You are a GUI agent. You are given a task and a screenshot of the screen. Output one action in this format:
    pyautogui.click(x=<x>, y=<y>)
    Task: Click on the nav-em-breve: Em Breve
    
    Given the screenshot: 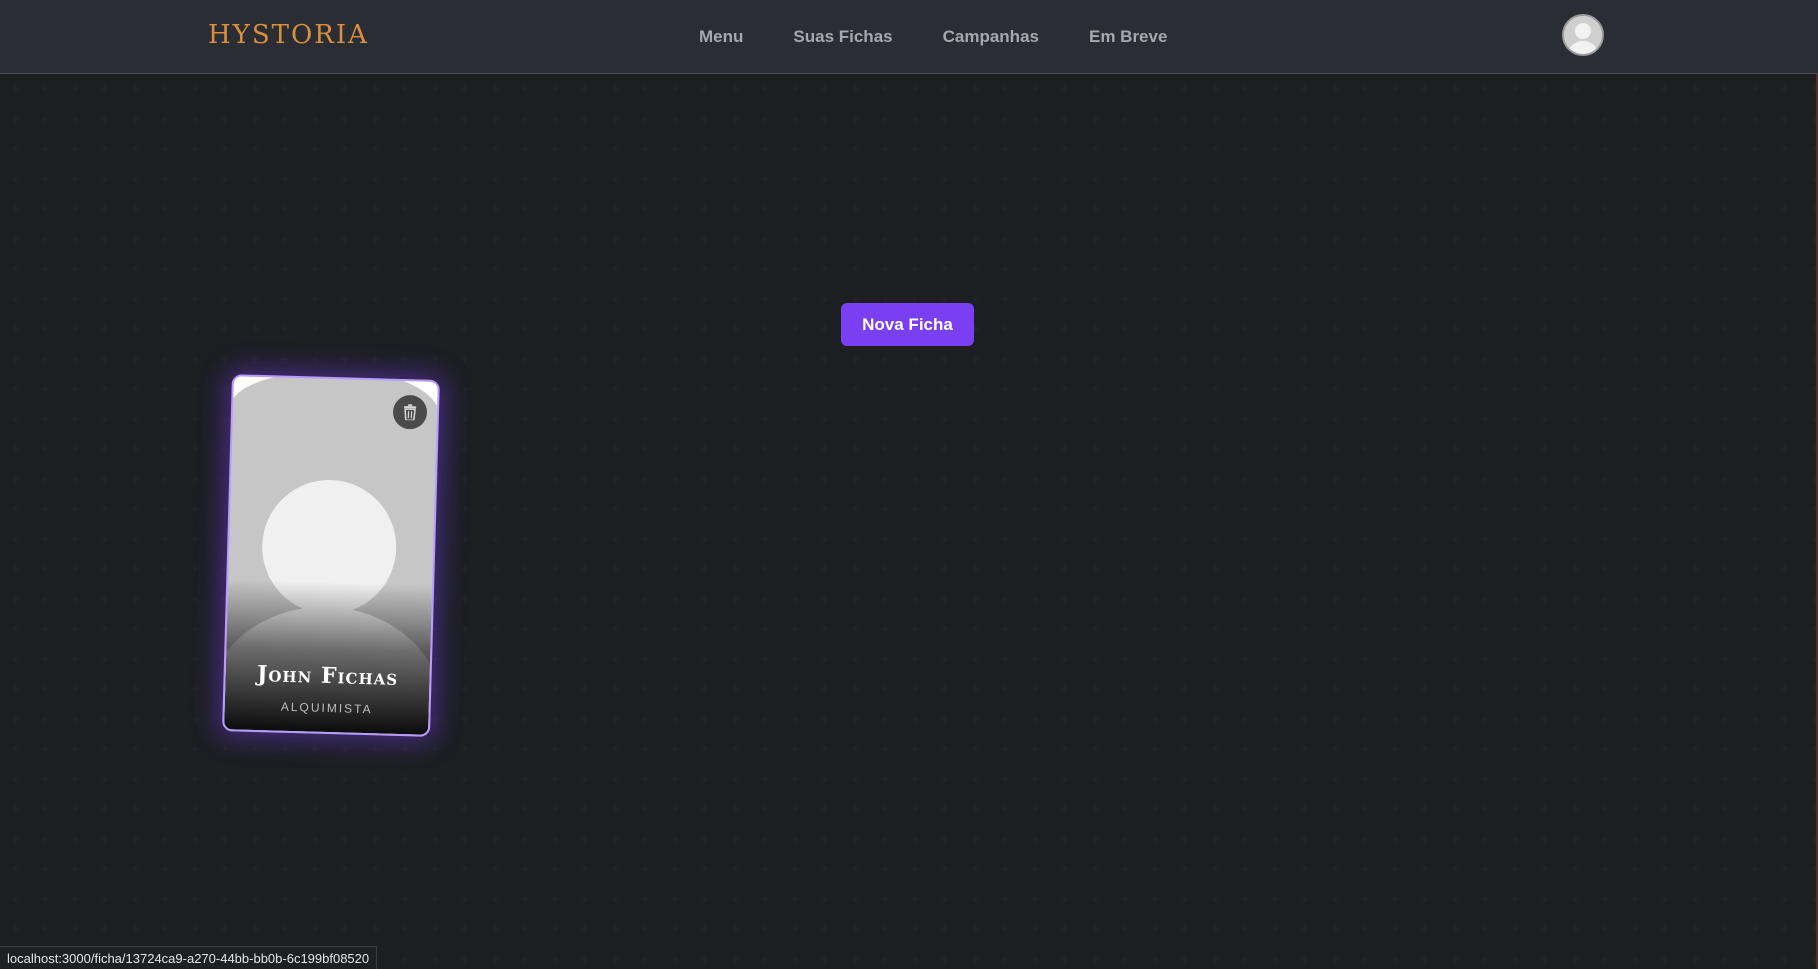 What is the action you would take?
    pyautogui.click(x=1128, y=37)
    